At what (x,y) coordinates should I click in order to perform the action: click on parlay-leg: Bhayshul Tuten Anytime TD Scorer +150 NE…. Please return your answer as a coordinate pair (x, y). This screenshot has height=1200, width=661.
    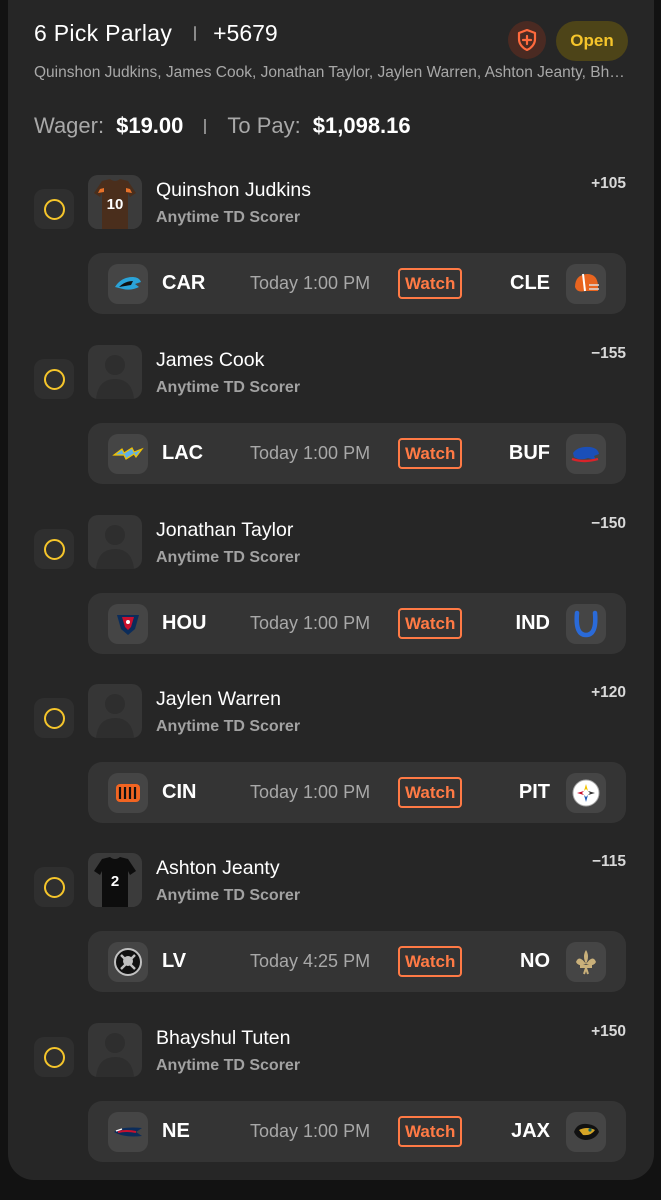
    Looking at the image, I should click on (331, 1108).